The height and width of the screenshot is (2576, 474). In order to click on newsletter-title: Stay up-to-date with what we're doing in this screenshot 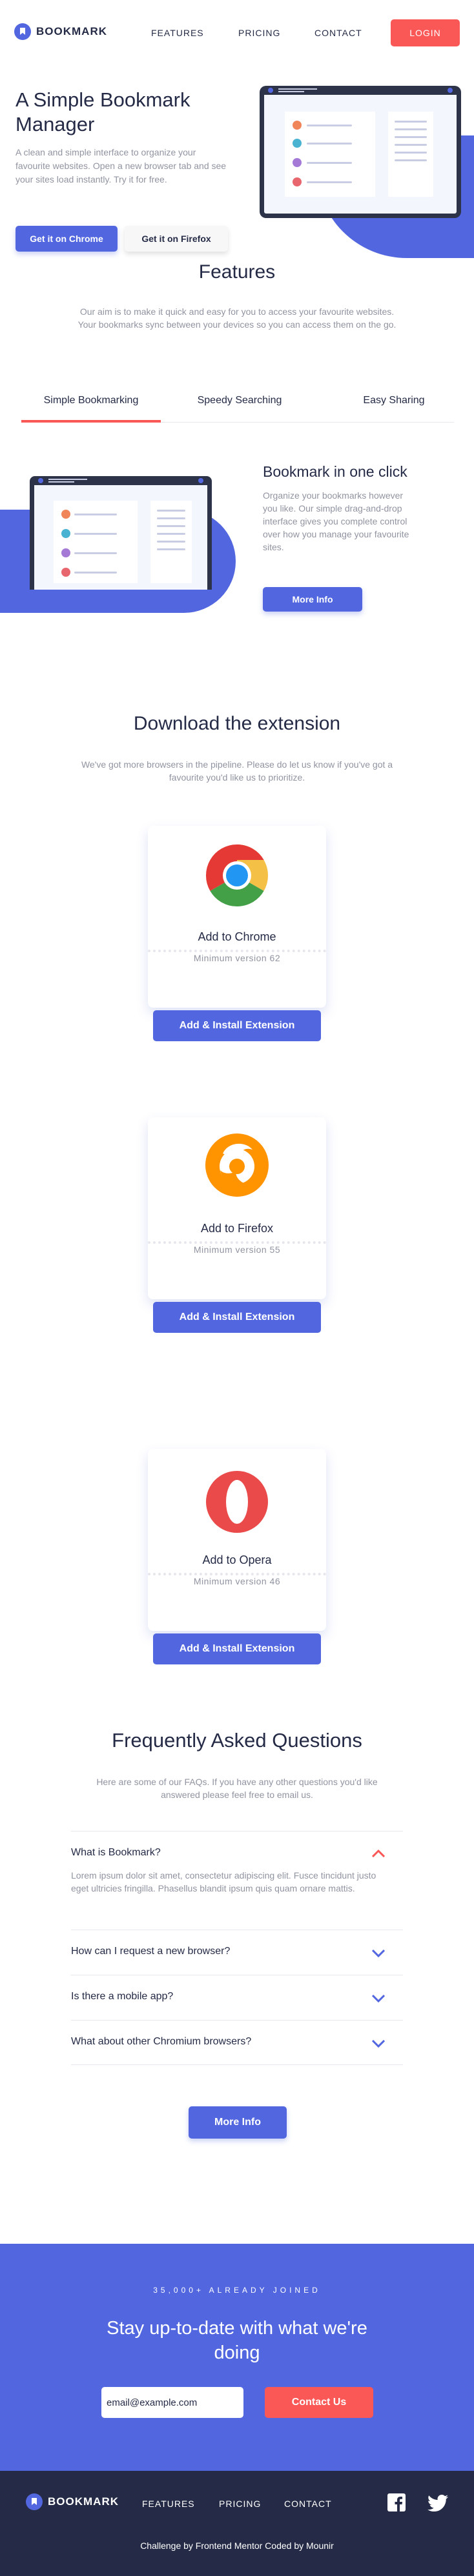, I will do `click(237, 2340)`.